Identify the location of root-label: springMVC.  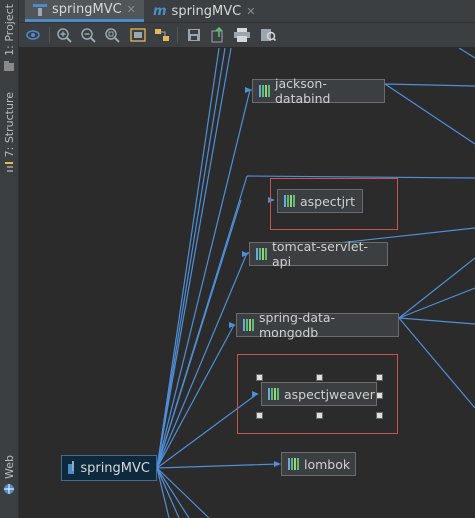
(115, 468).